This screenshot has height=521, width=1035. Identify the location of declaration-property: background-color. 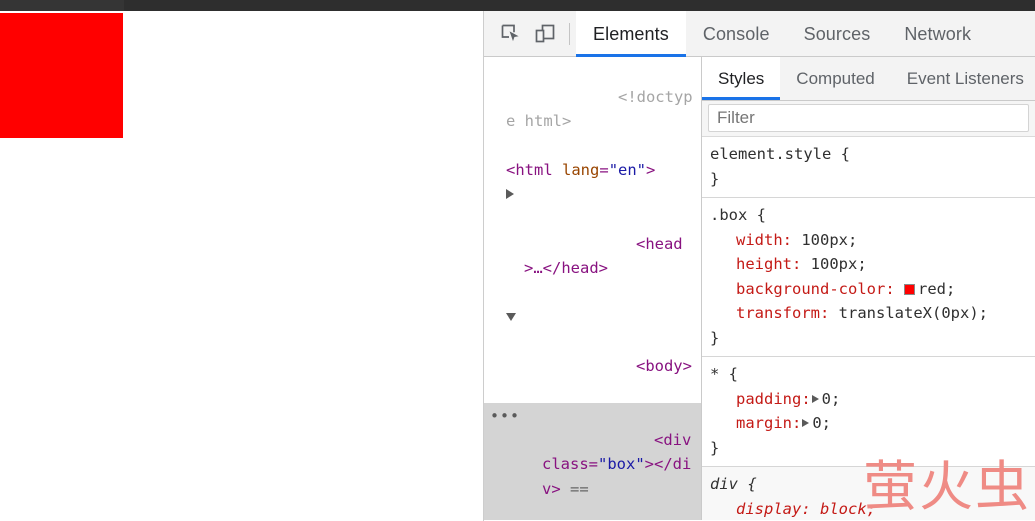
(811, 288).